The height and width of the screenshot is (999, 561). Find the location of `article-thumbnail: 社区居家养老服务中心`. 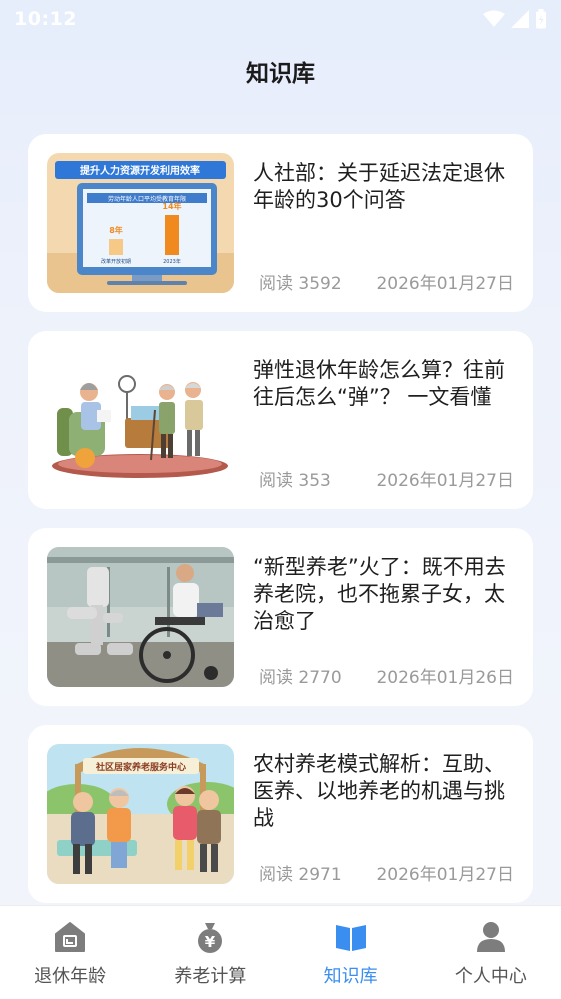

article-thumbnail: 社区居家养老服务中心 is located at coordinates (140, 814).